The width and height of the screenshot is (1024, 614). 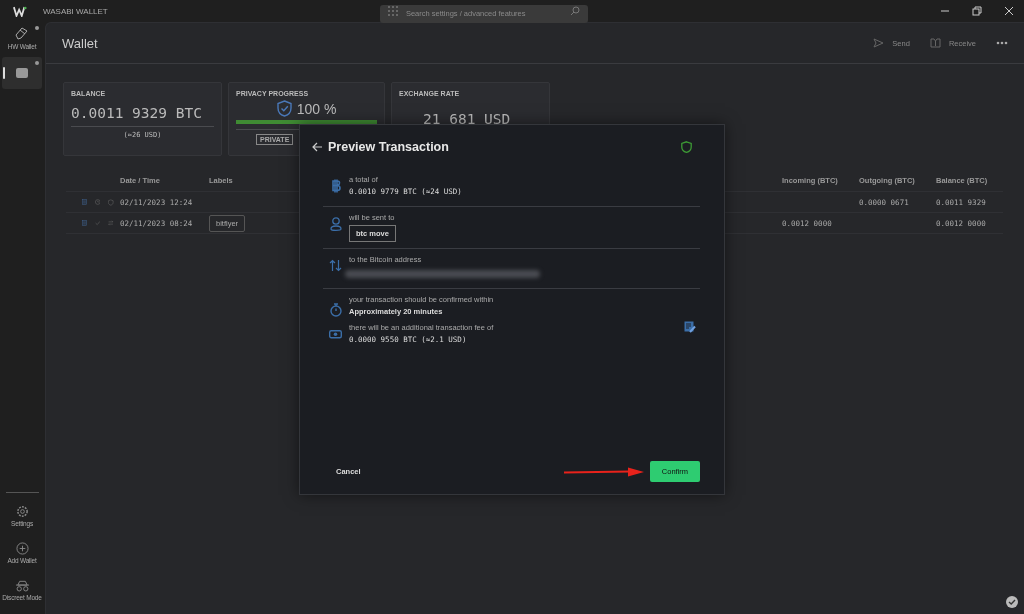 I want to click on cash-icon, so click(x=335, y=334).